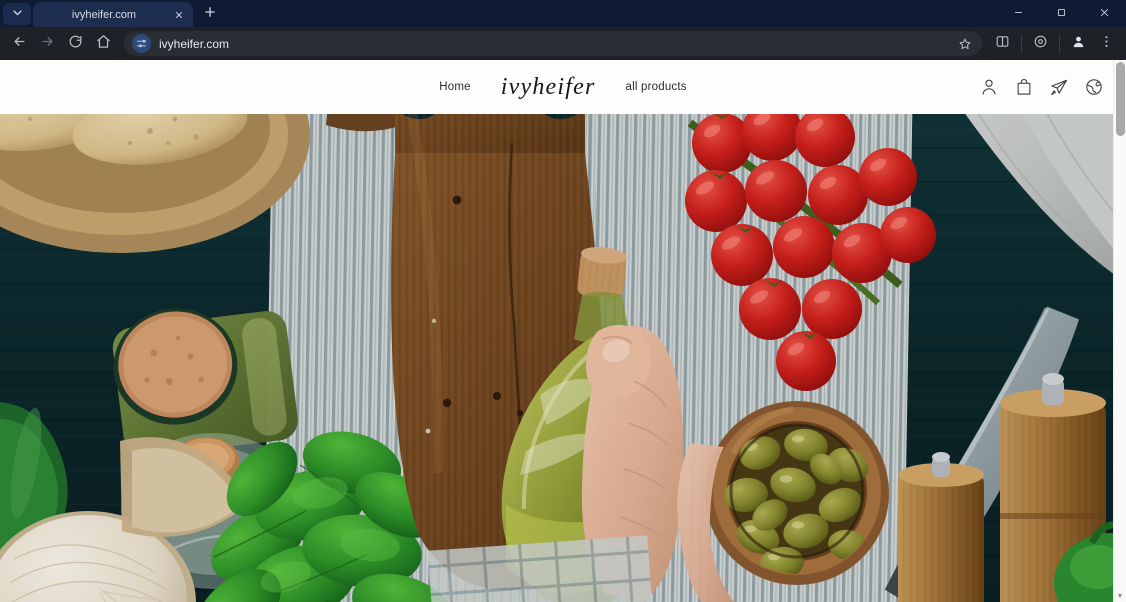 Image resolution: width=1126 pixels, height=602 pixels. I want to click on back-arrow-icon, so click(19, 44).